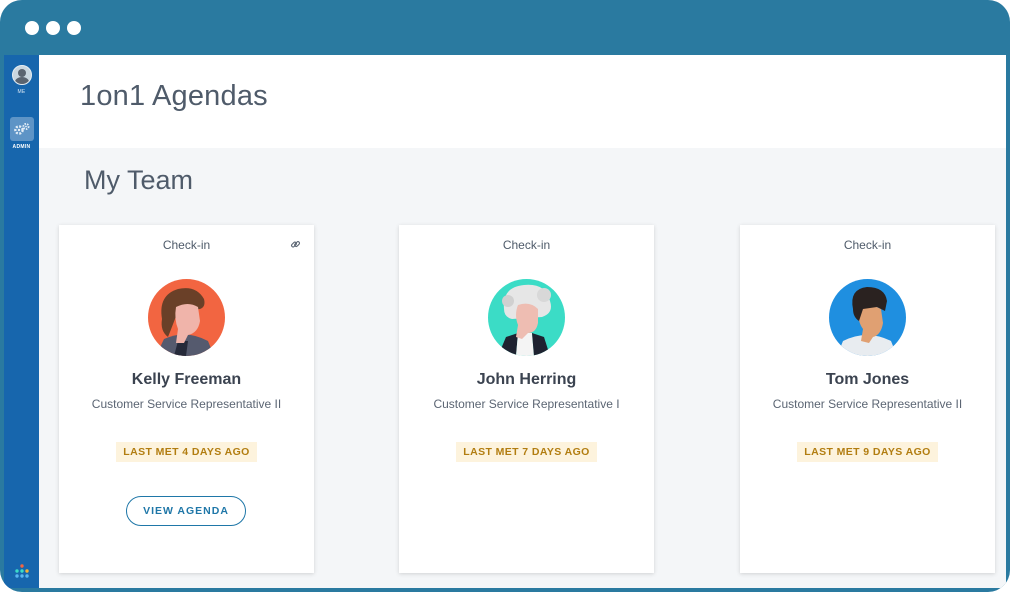  I want to click on title-bar, so click(505, 27).